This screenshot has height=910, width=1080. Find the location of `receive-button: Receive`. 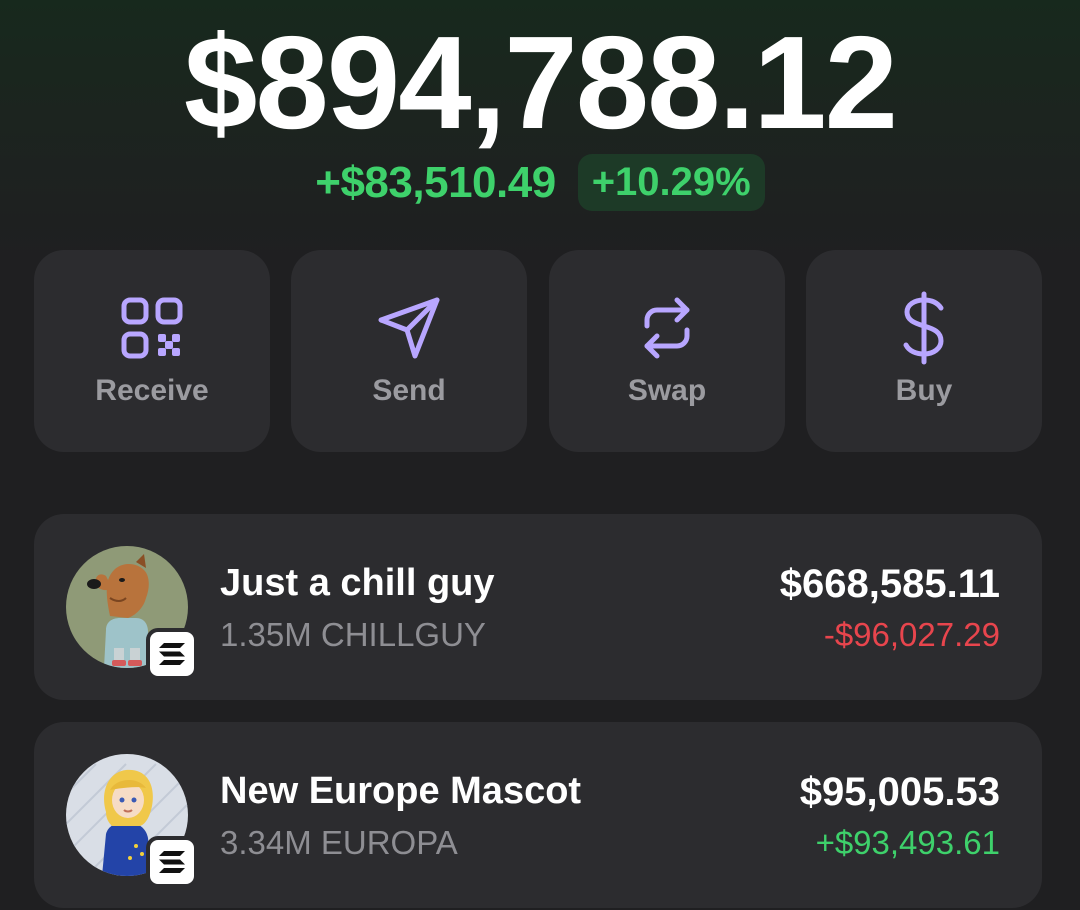

receive-button: Receive is located at coordinates (152, 351).